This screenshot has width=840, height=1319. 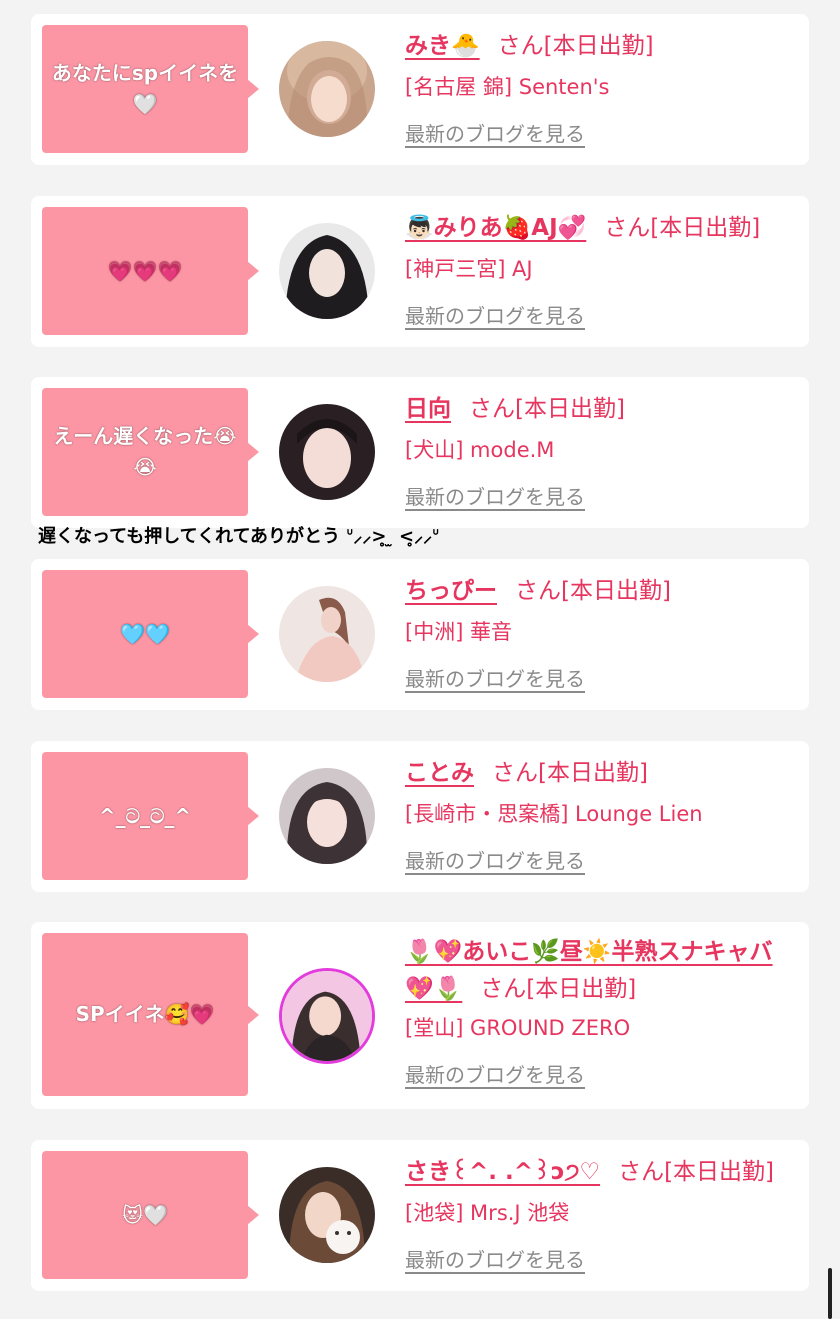 I want to click on shop-text: [池袋] Mrs.J 池袋, so click(x=487, y=1213).